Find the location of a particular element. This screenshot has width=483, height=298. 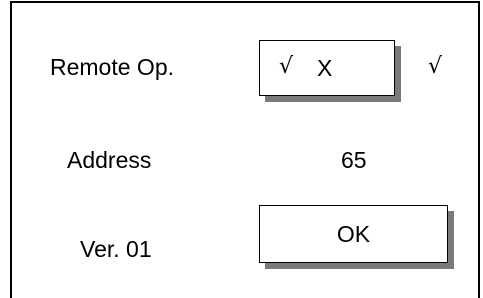

ok-button: OK is located at coordinates (353, 234).